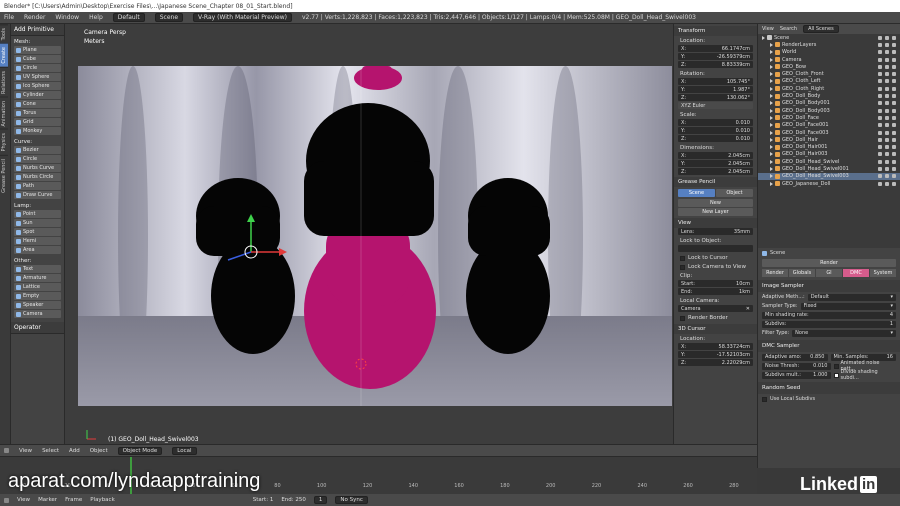 Image resolution: width=900 pixels, height=506 pixels. Describe the element at coordinates (715, 248) in the screenshot. I see `lock-object-field` at that location.